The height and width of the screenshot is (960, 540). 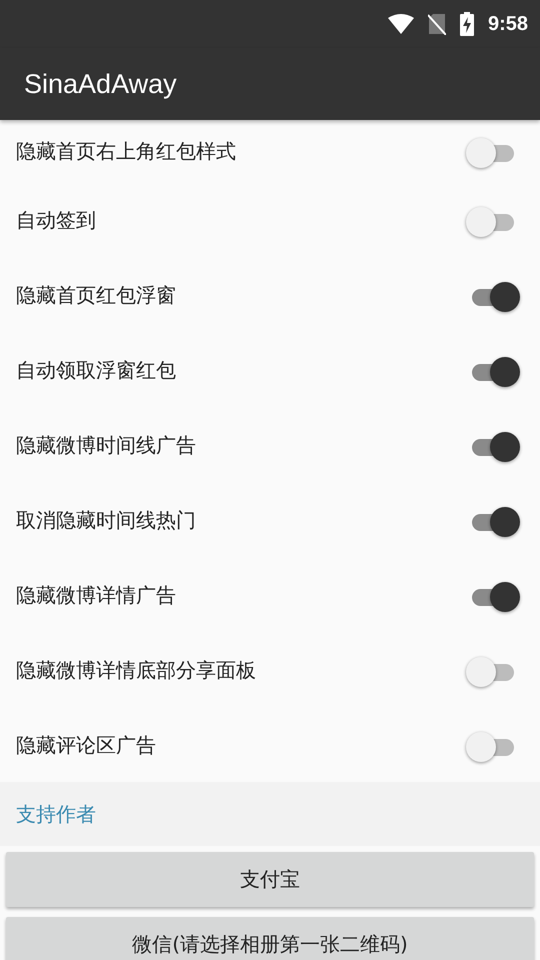 I want to click on setting-label: 取消隐藏时间线热门, so click(x=106, y=520).